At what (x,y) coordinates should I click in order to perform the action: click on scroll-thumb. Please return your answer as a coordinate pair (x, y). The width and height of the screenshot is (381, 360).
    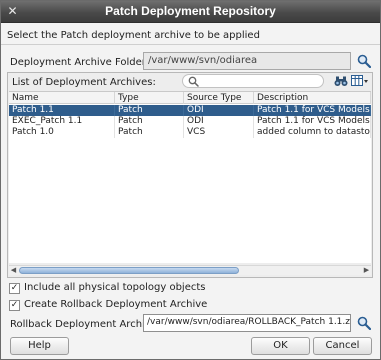
    Looking at the image, I should click on (129, 270).